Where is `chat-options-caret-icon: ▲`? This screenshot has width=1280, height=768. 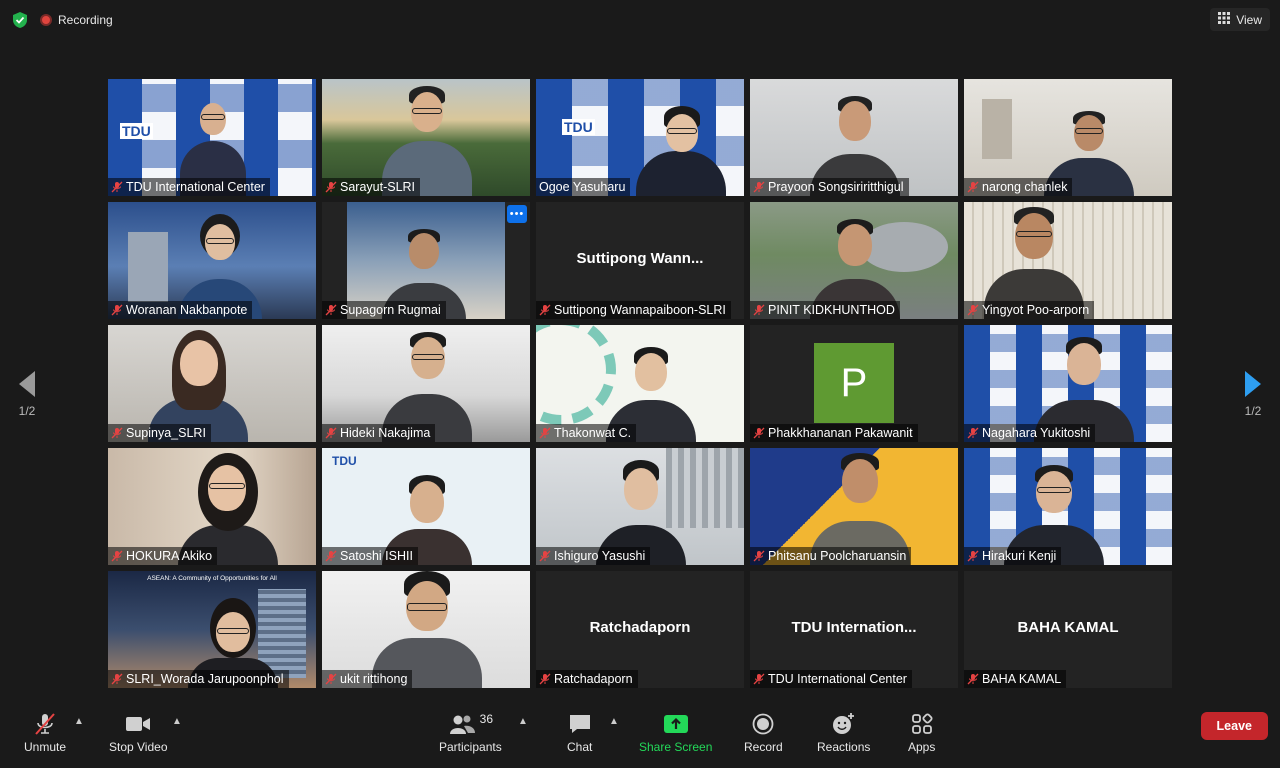
chat-options-caret-icon: ▲ is located at coordinates (614, 721).